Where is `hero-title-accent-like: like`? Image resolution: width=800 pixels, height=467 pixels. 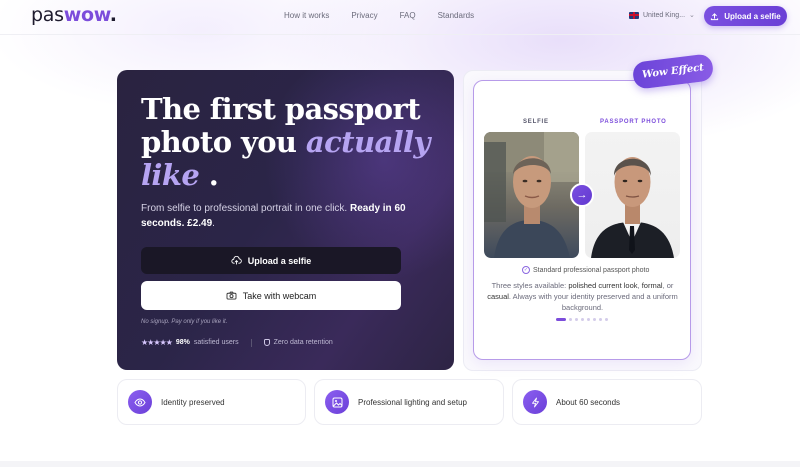
hero-title-accent-like: like is located at coordinates (170, 175).